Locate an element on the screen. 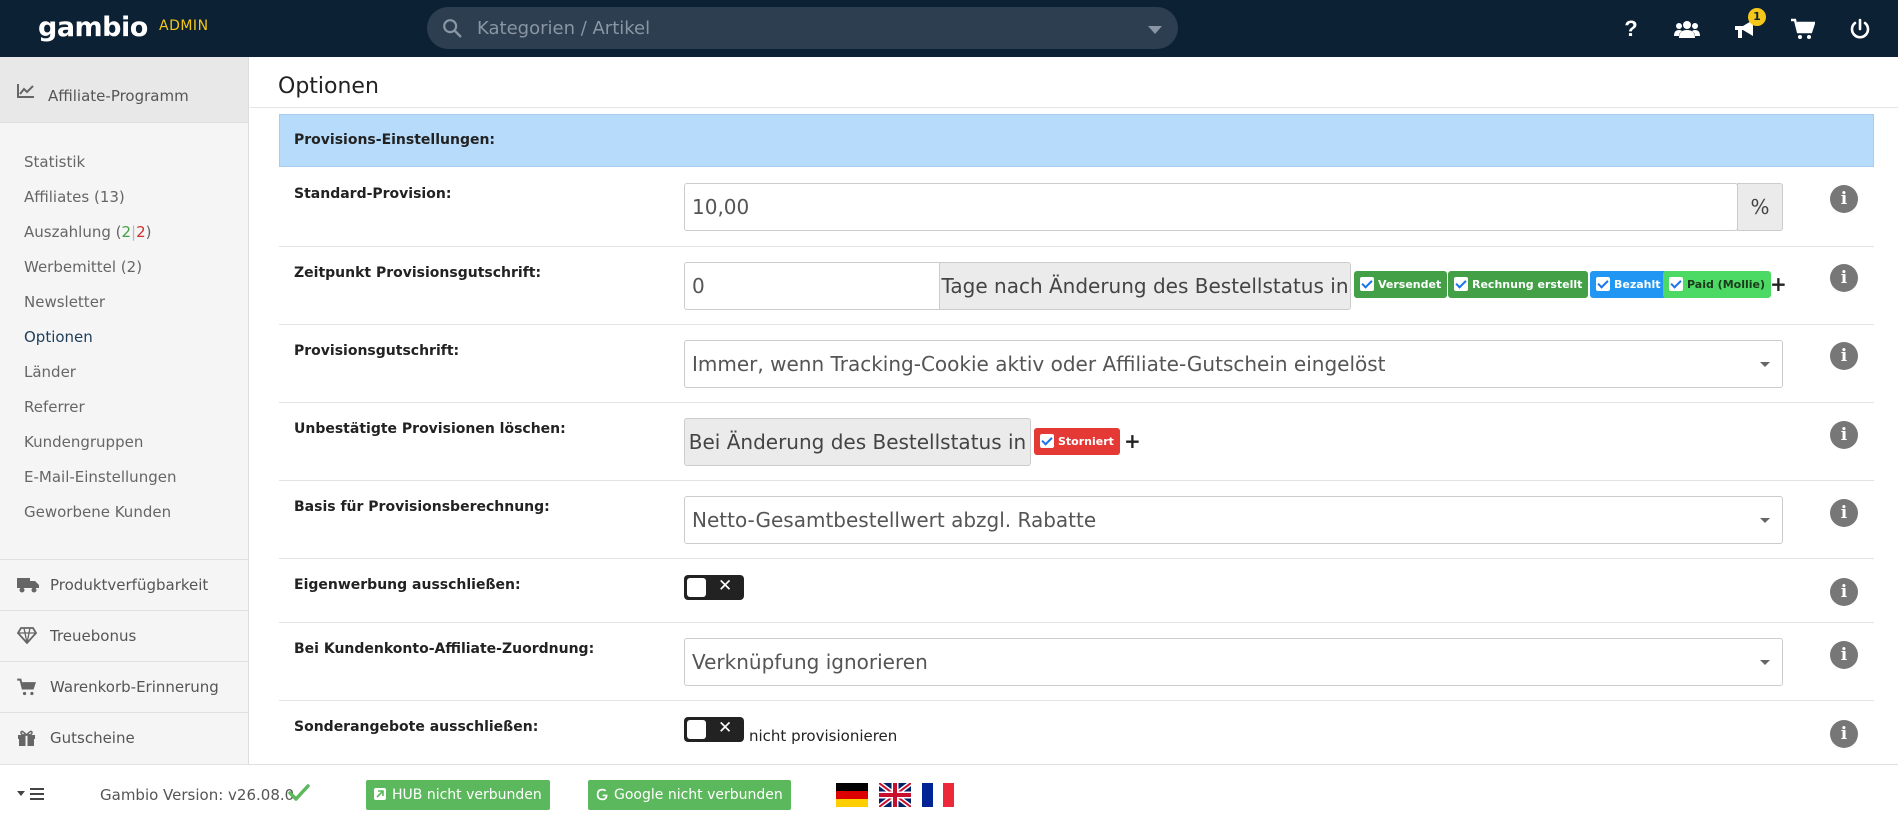  sidebar-group-warenkorb-erinnerung: Warenkorb-Erinnerung is located at coordinates (124, 686).